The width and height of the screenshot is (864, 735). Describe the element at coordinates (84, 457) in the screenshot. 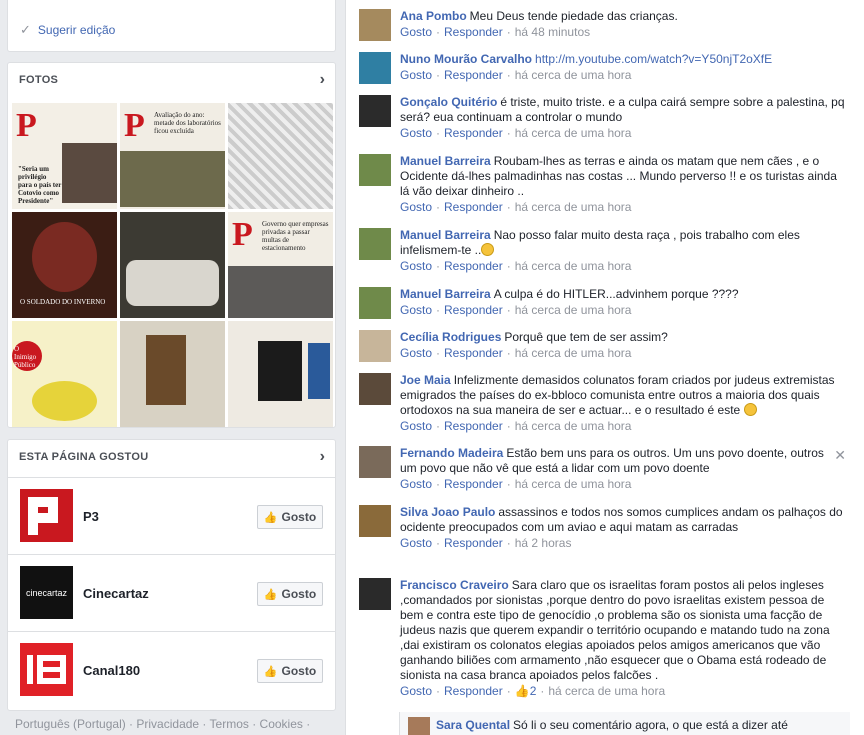

I see `likes-title: ESTA PÁGINA GOSTOU` at that location.